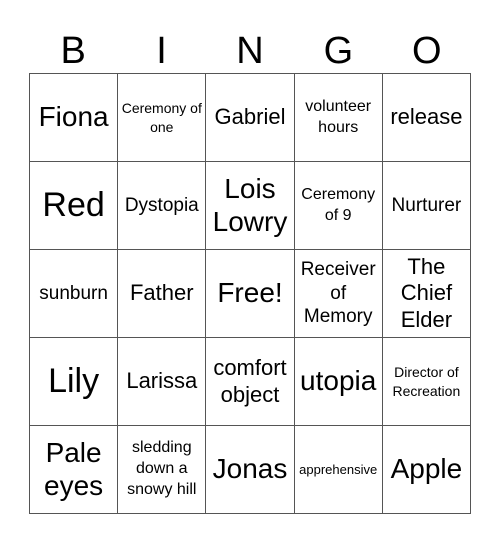  I want to click on bingo-cell: Lois Lowry, so click(250, 206).